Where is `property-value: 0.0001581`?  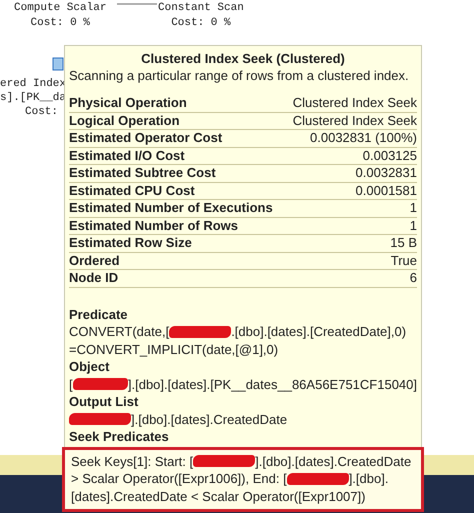
property-value: 0.0001581 is located at coordinates (386, 190).